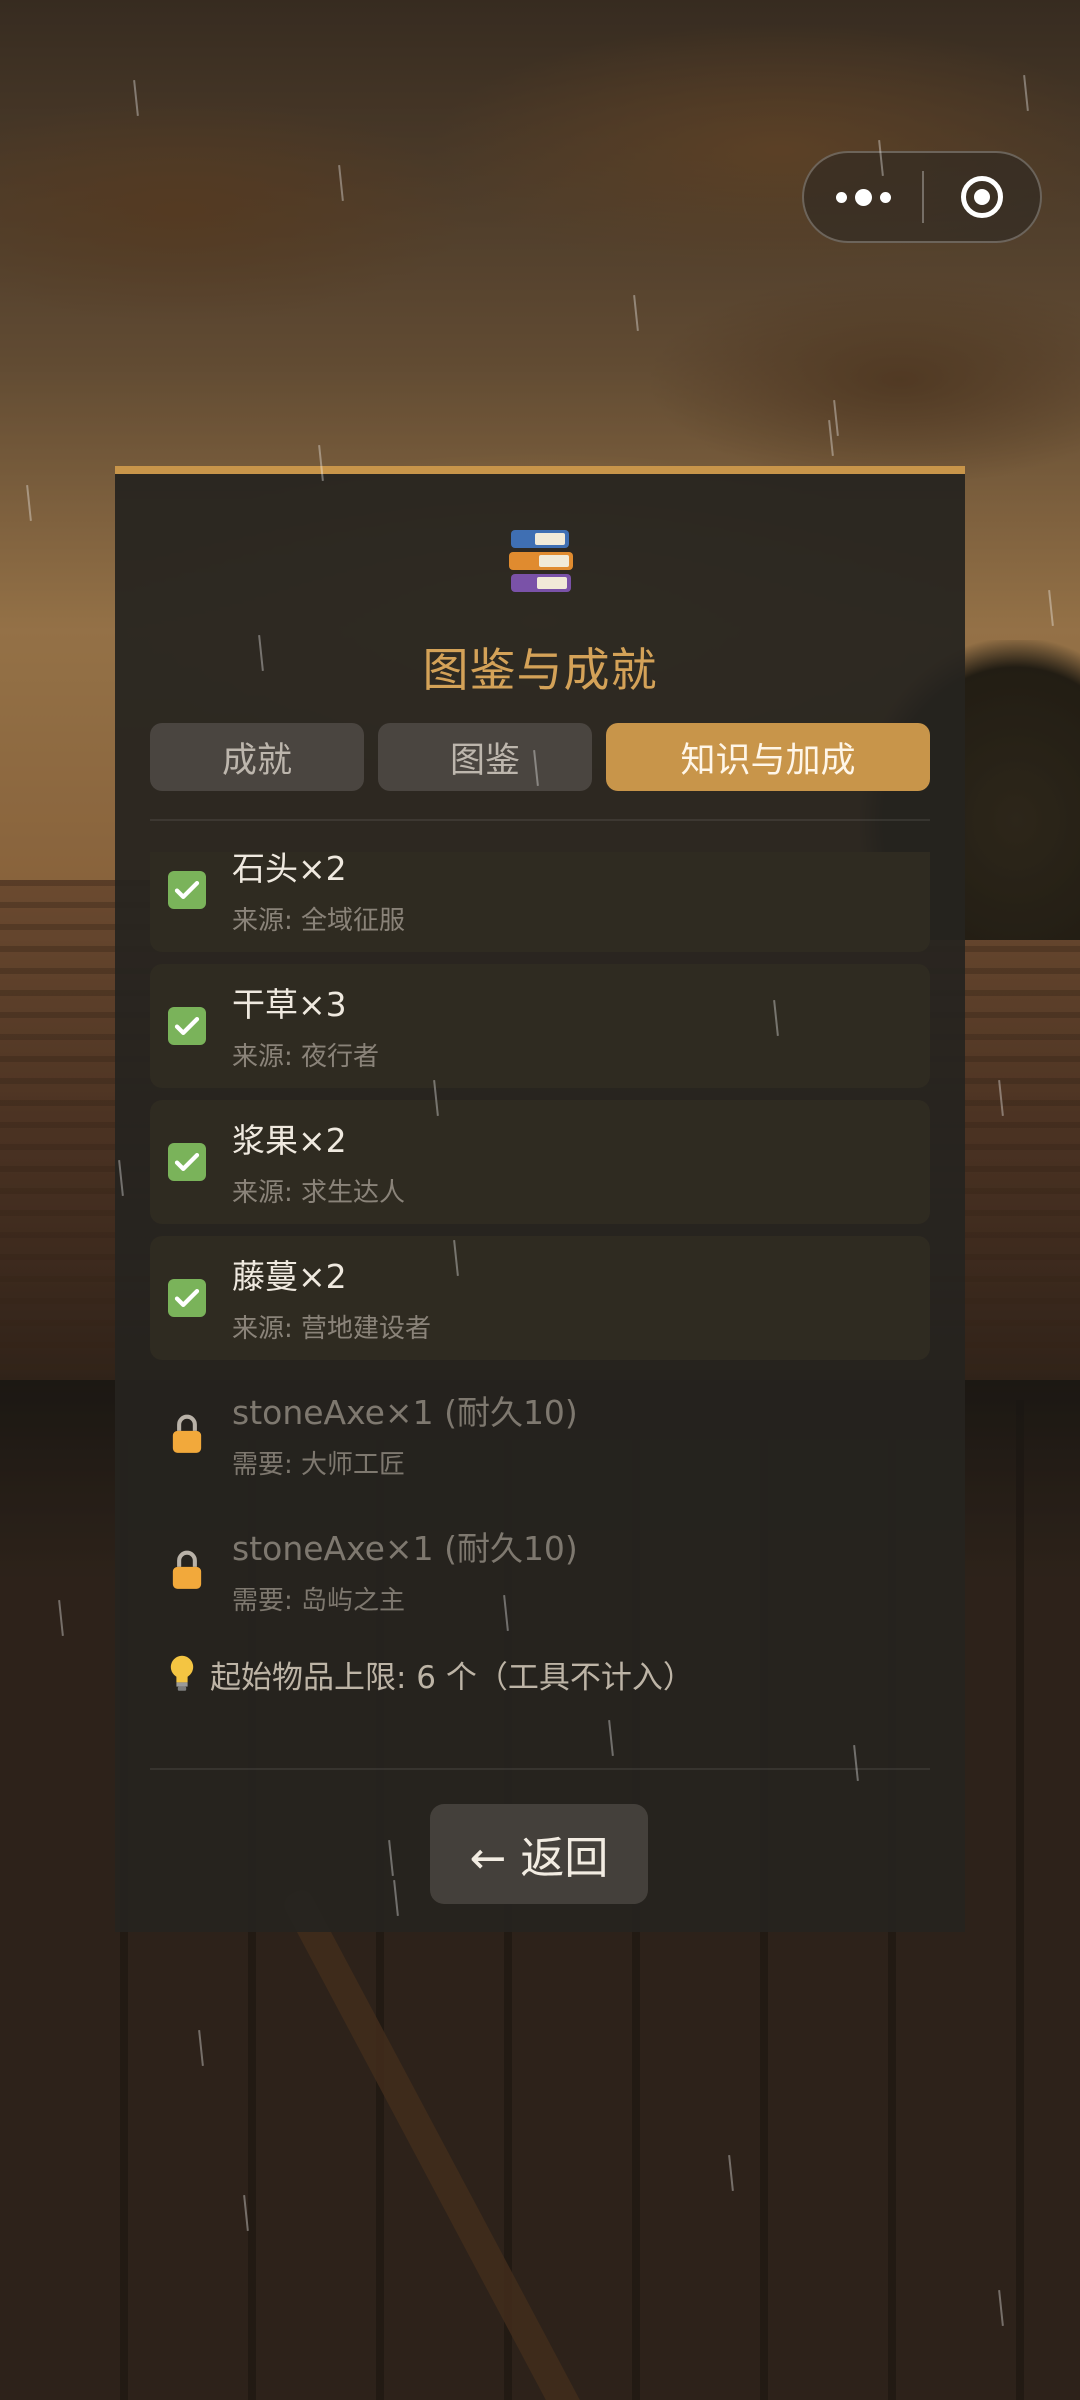 Image resolution: width=1080 pixels, height=2400 pixels. What do you see at coordinates (257, 757) in the screenshot?
I see `tab-achievements: 成就` at bounding box center [257, 757].